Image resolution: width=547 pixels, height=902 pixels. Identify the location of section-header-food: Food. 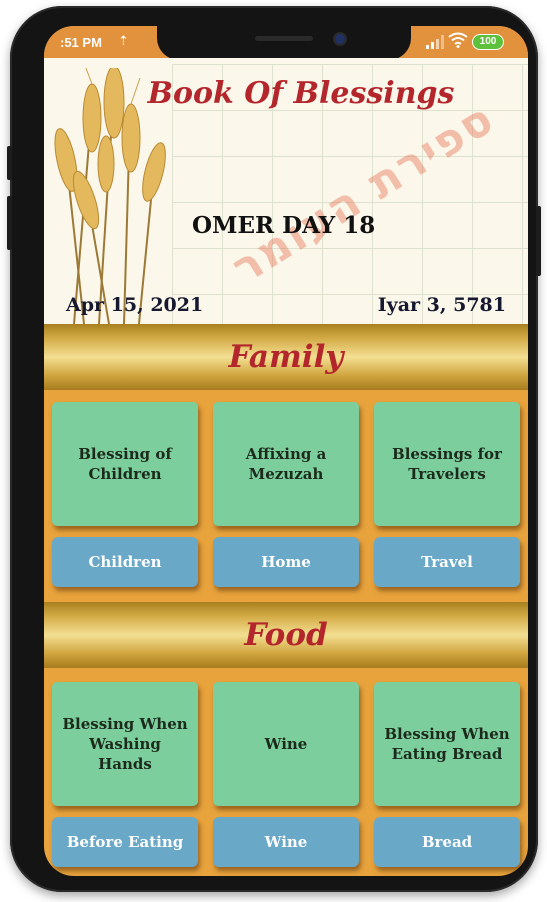
(286, 635).